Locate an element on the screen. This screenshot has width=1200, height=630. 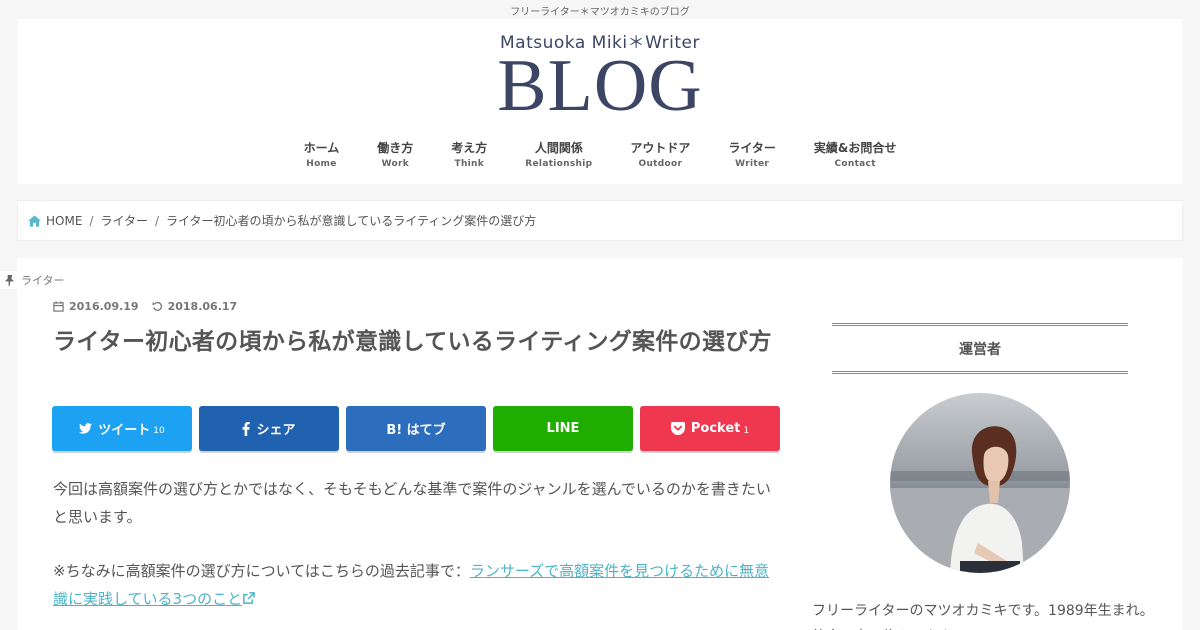
nav-sublabel: Think is located at coordinates (469, 164).